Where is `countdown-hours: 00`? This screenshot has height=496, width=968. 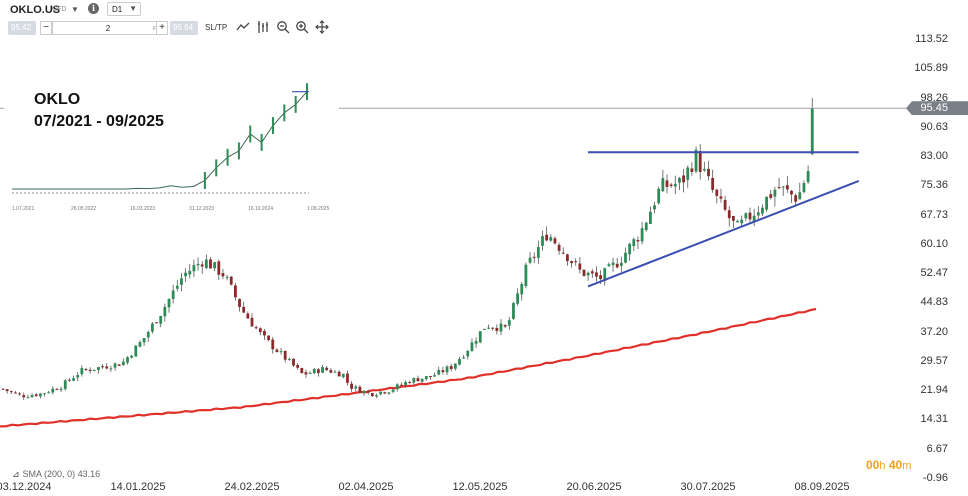 countdown-hours: 00 is located at coordinates (873, 465).